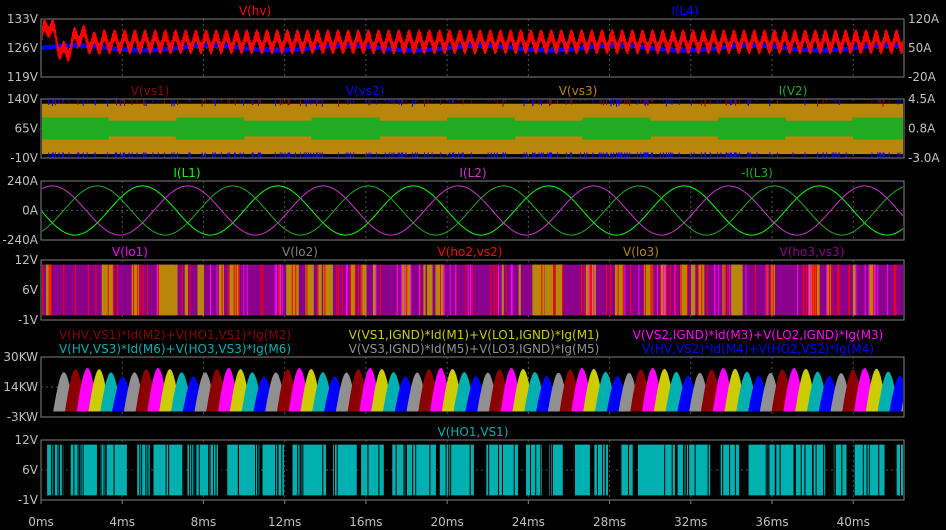 This screenshot has width=946, height=530. I want to click on x-tick-label: 12ms, so click(284, 522).